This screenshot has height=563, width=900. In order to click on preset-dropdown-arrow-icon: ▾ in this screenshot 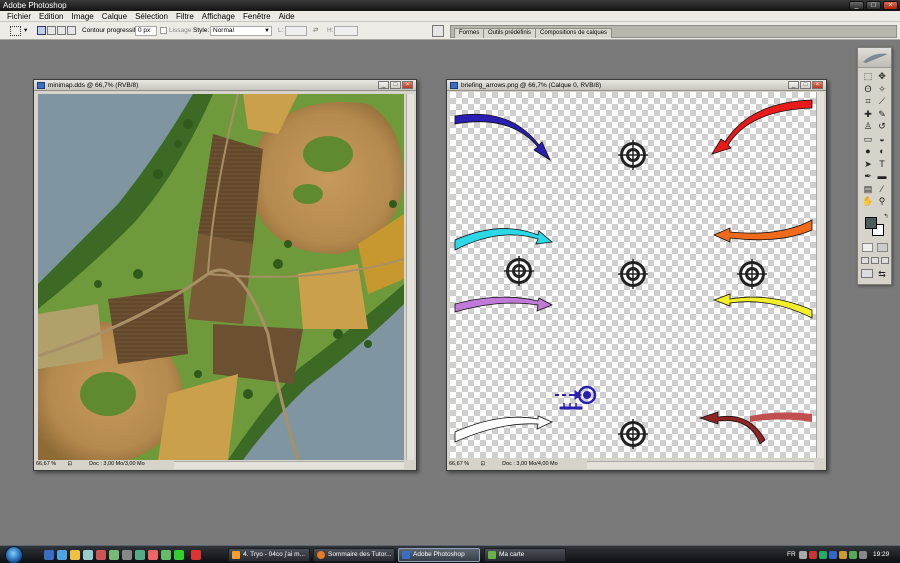, I will do `click(25, 31)`.